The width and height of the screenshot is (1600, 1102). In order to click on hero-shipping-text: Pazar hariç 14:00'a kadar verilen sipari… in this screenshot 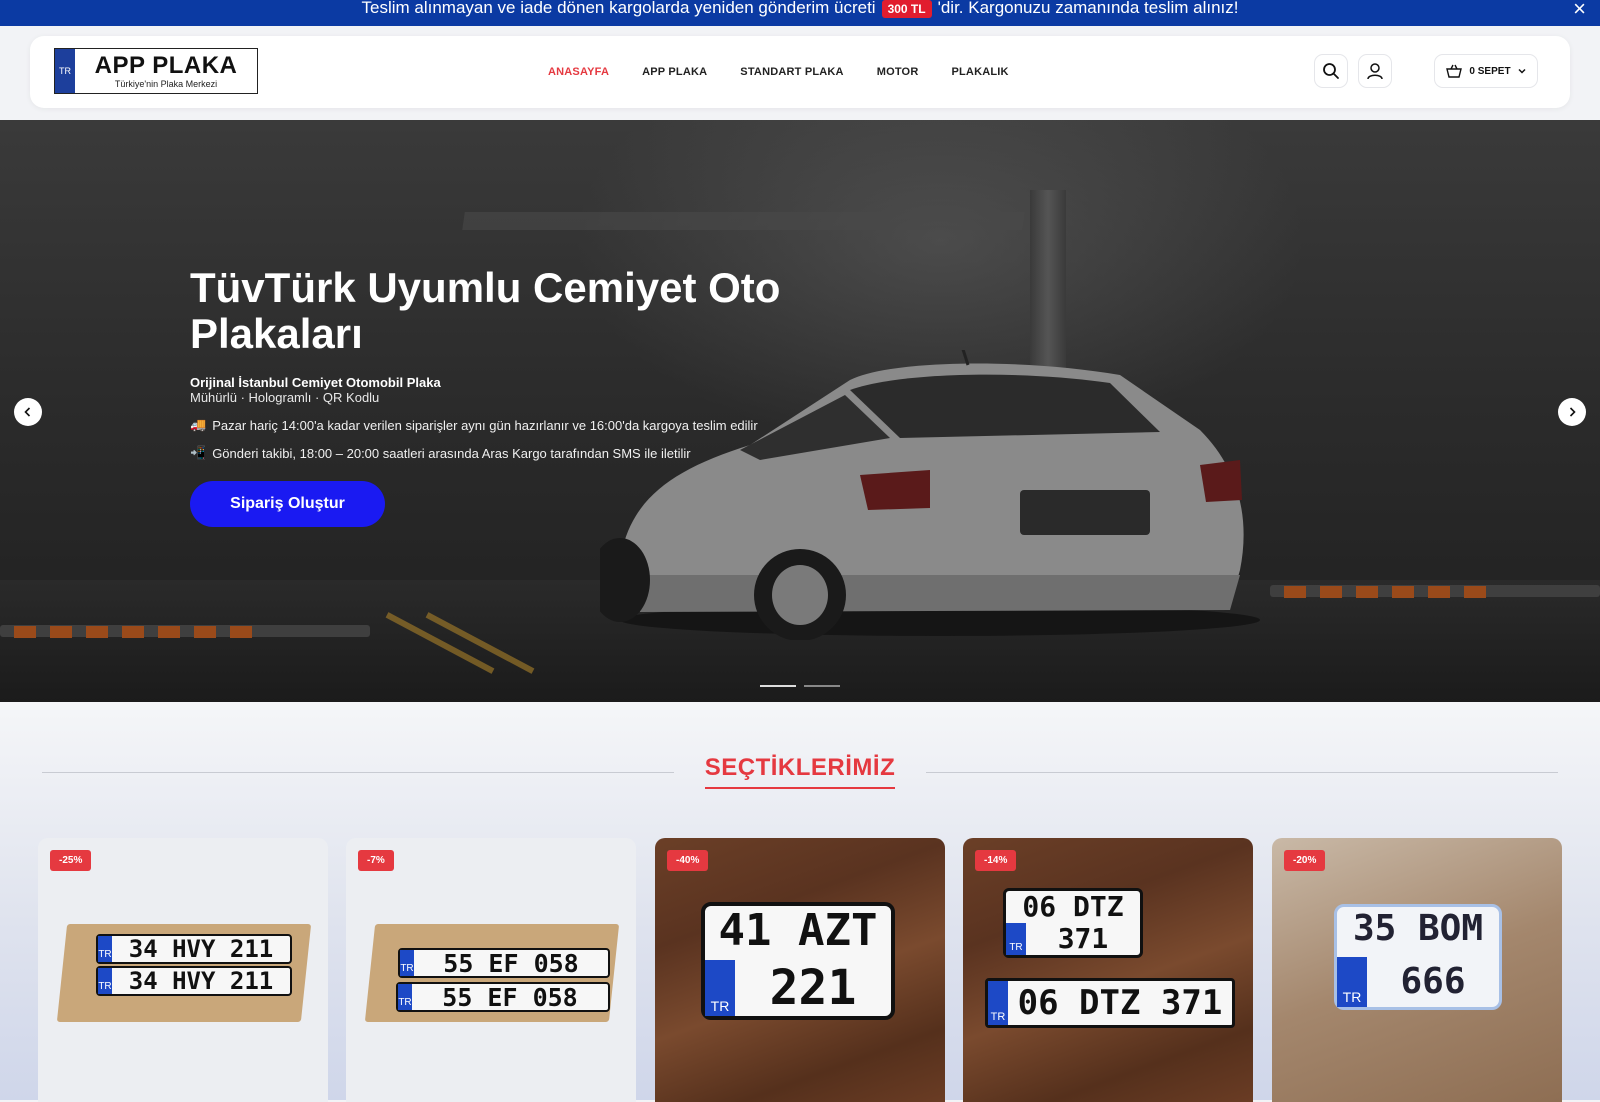, I will do `click(485, 425)`.